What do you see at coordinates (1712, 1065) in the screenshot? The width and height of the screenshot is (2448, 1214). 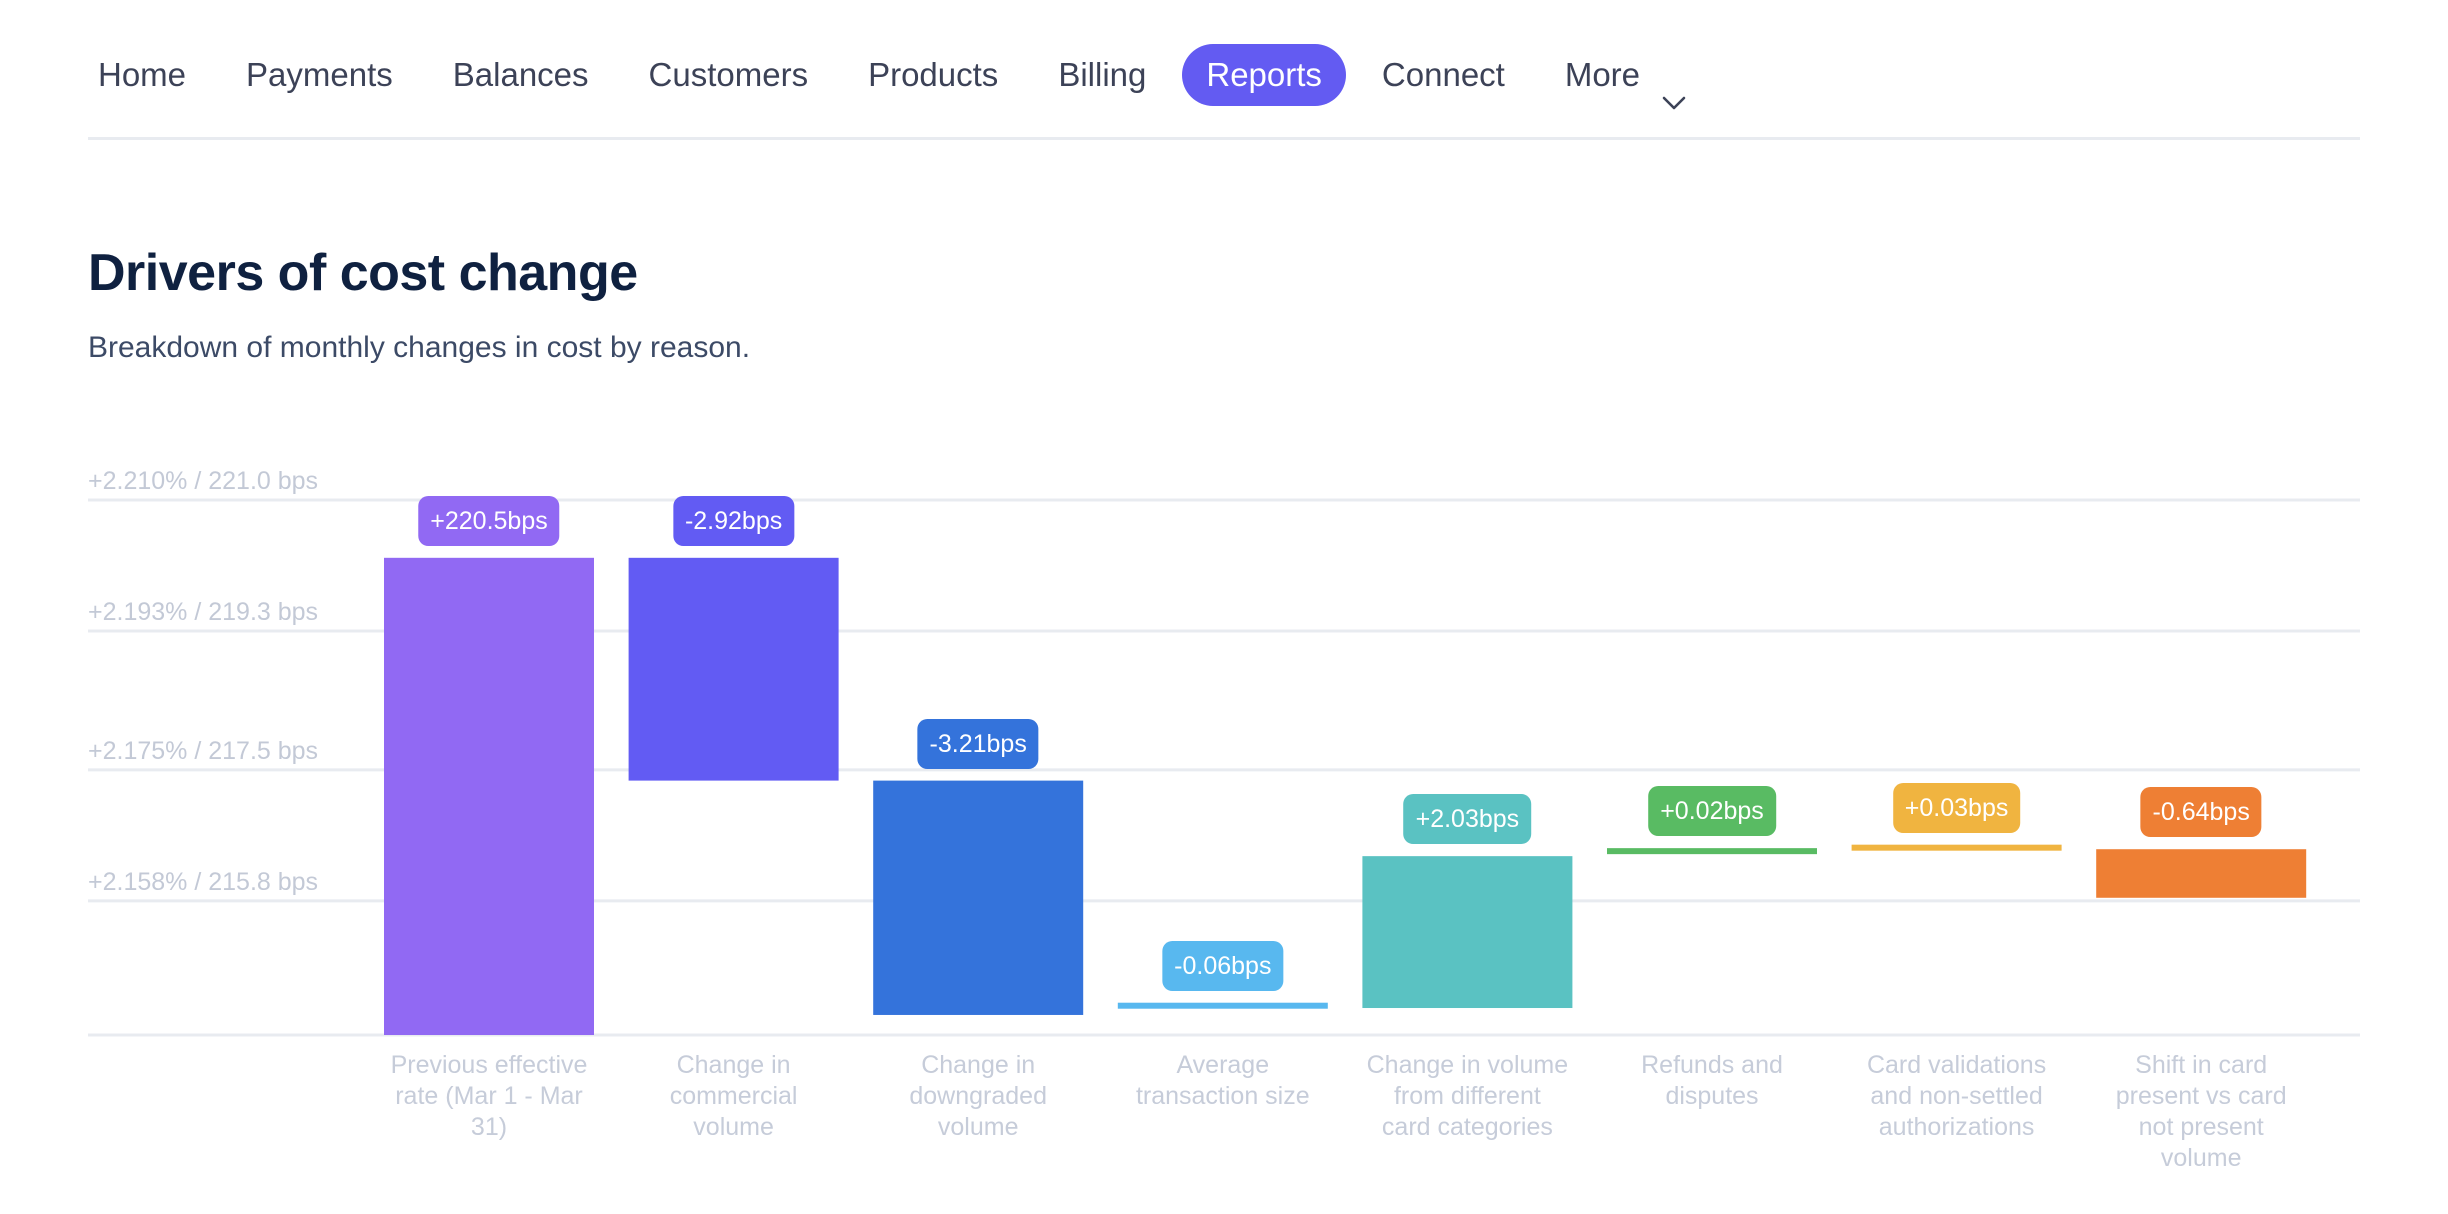 I see `x-tick-label-line: Refunds and` at bounding box center [1712, 1065].